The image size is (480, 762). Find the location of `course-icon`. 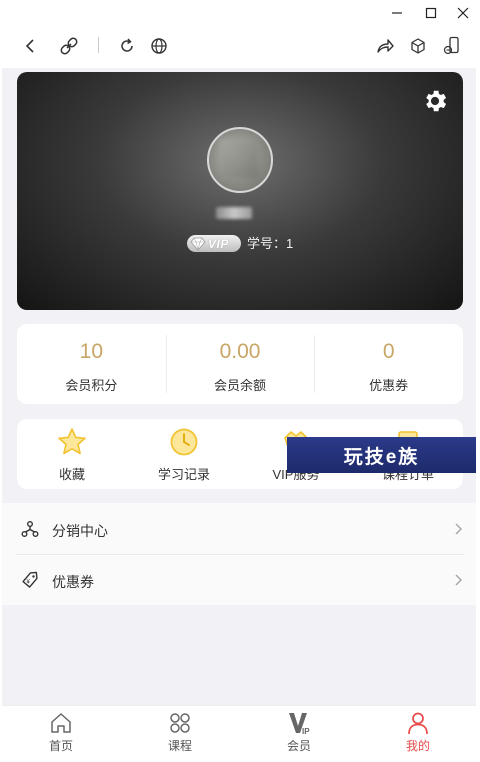

course-icon is located at coordinates (180, 723).